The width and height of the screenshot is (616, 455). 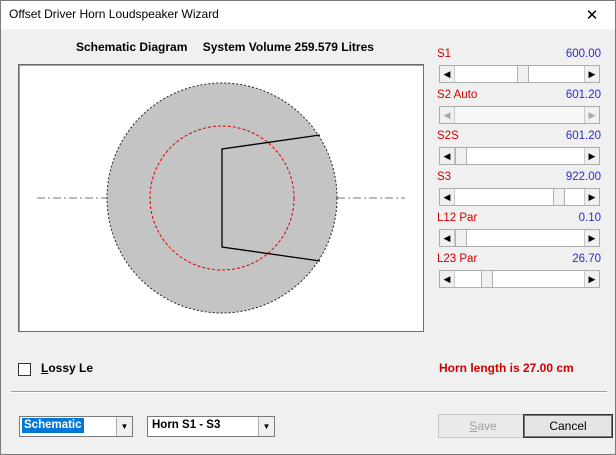 I want to click on param-label: S2S, so click(x=448, y=136).